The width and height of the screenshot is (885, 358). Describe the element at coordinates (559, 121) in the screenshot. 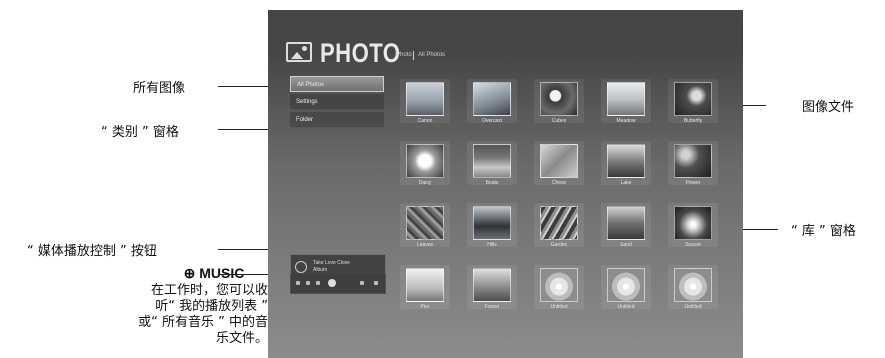

I see `image-file-label: Cubes` at that location.